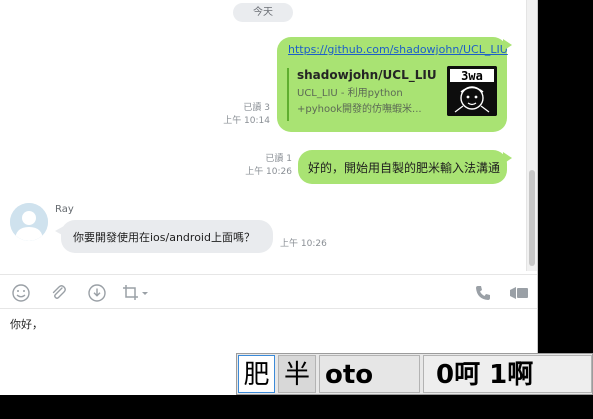 The image size is (593, 419). Describe the element at coordinates (278, 159) in the screenshot. I see `read-status: 已讀 1` at that location.